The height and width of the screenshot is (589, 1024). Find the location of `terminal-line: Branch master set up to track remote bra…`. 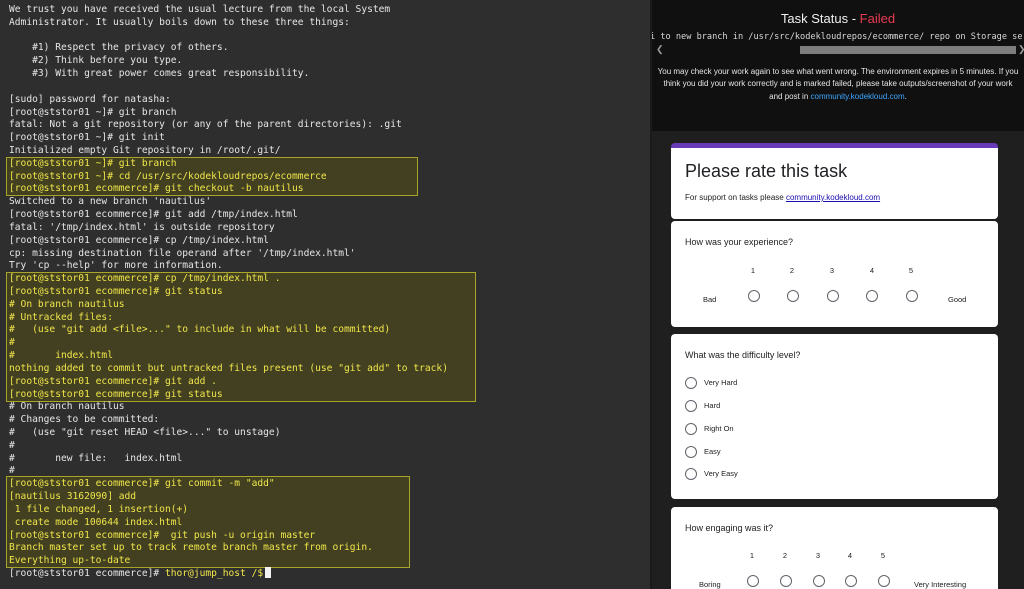

terminal-line: Branch master set up to track remote bra… is located at coordinates (191, 547).